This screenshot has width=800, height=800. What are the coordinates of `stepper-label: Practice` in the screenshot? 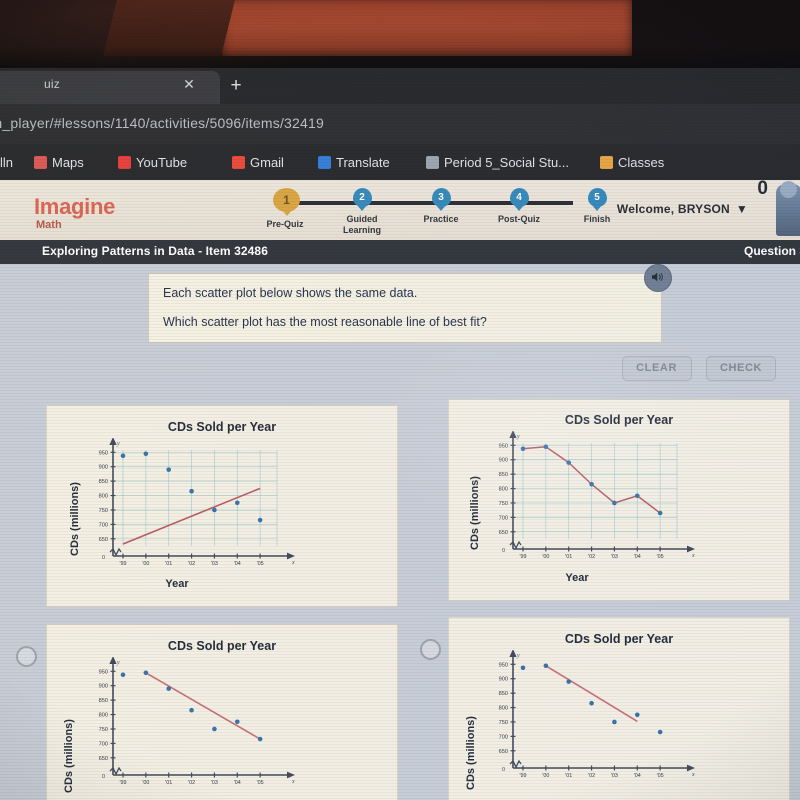 It's located at (441, 219).